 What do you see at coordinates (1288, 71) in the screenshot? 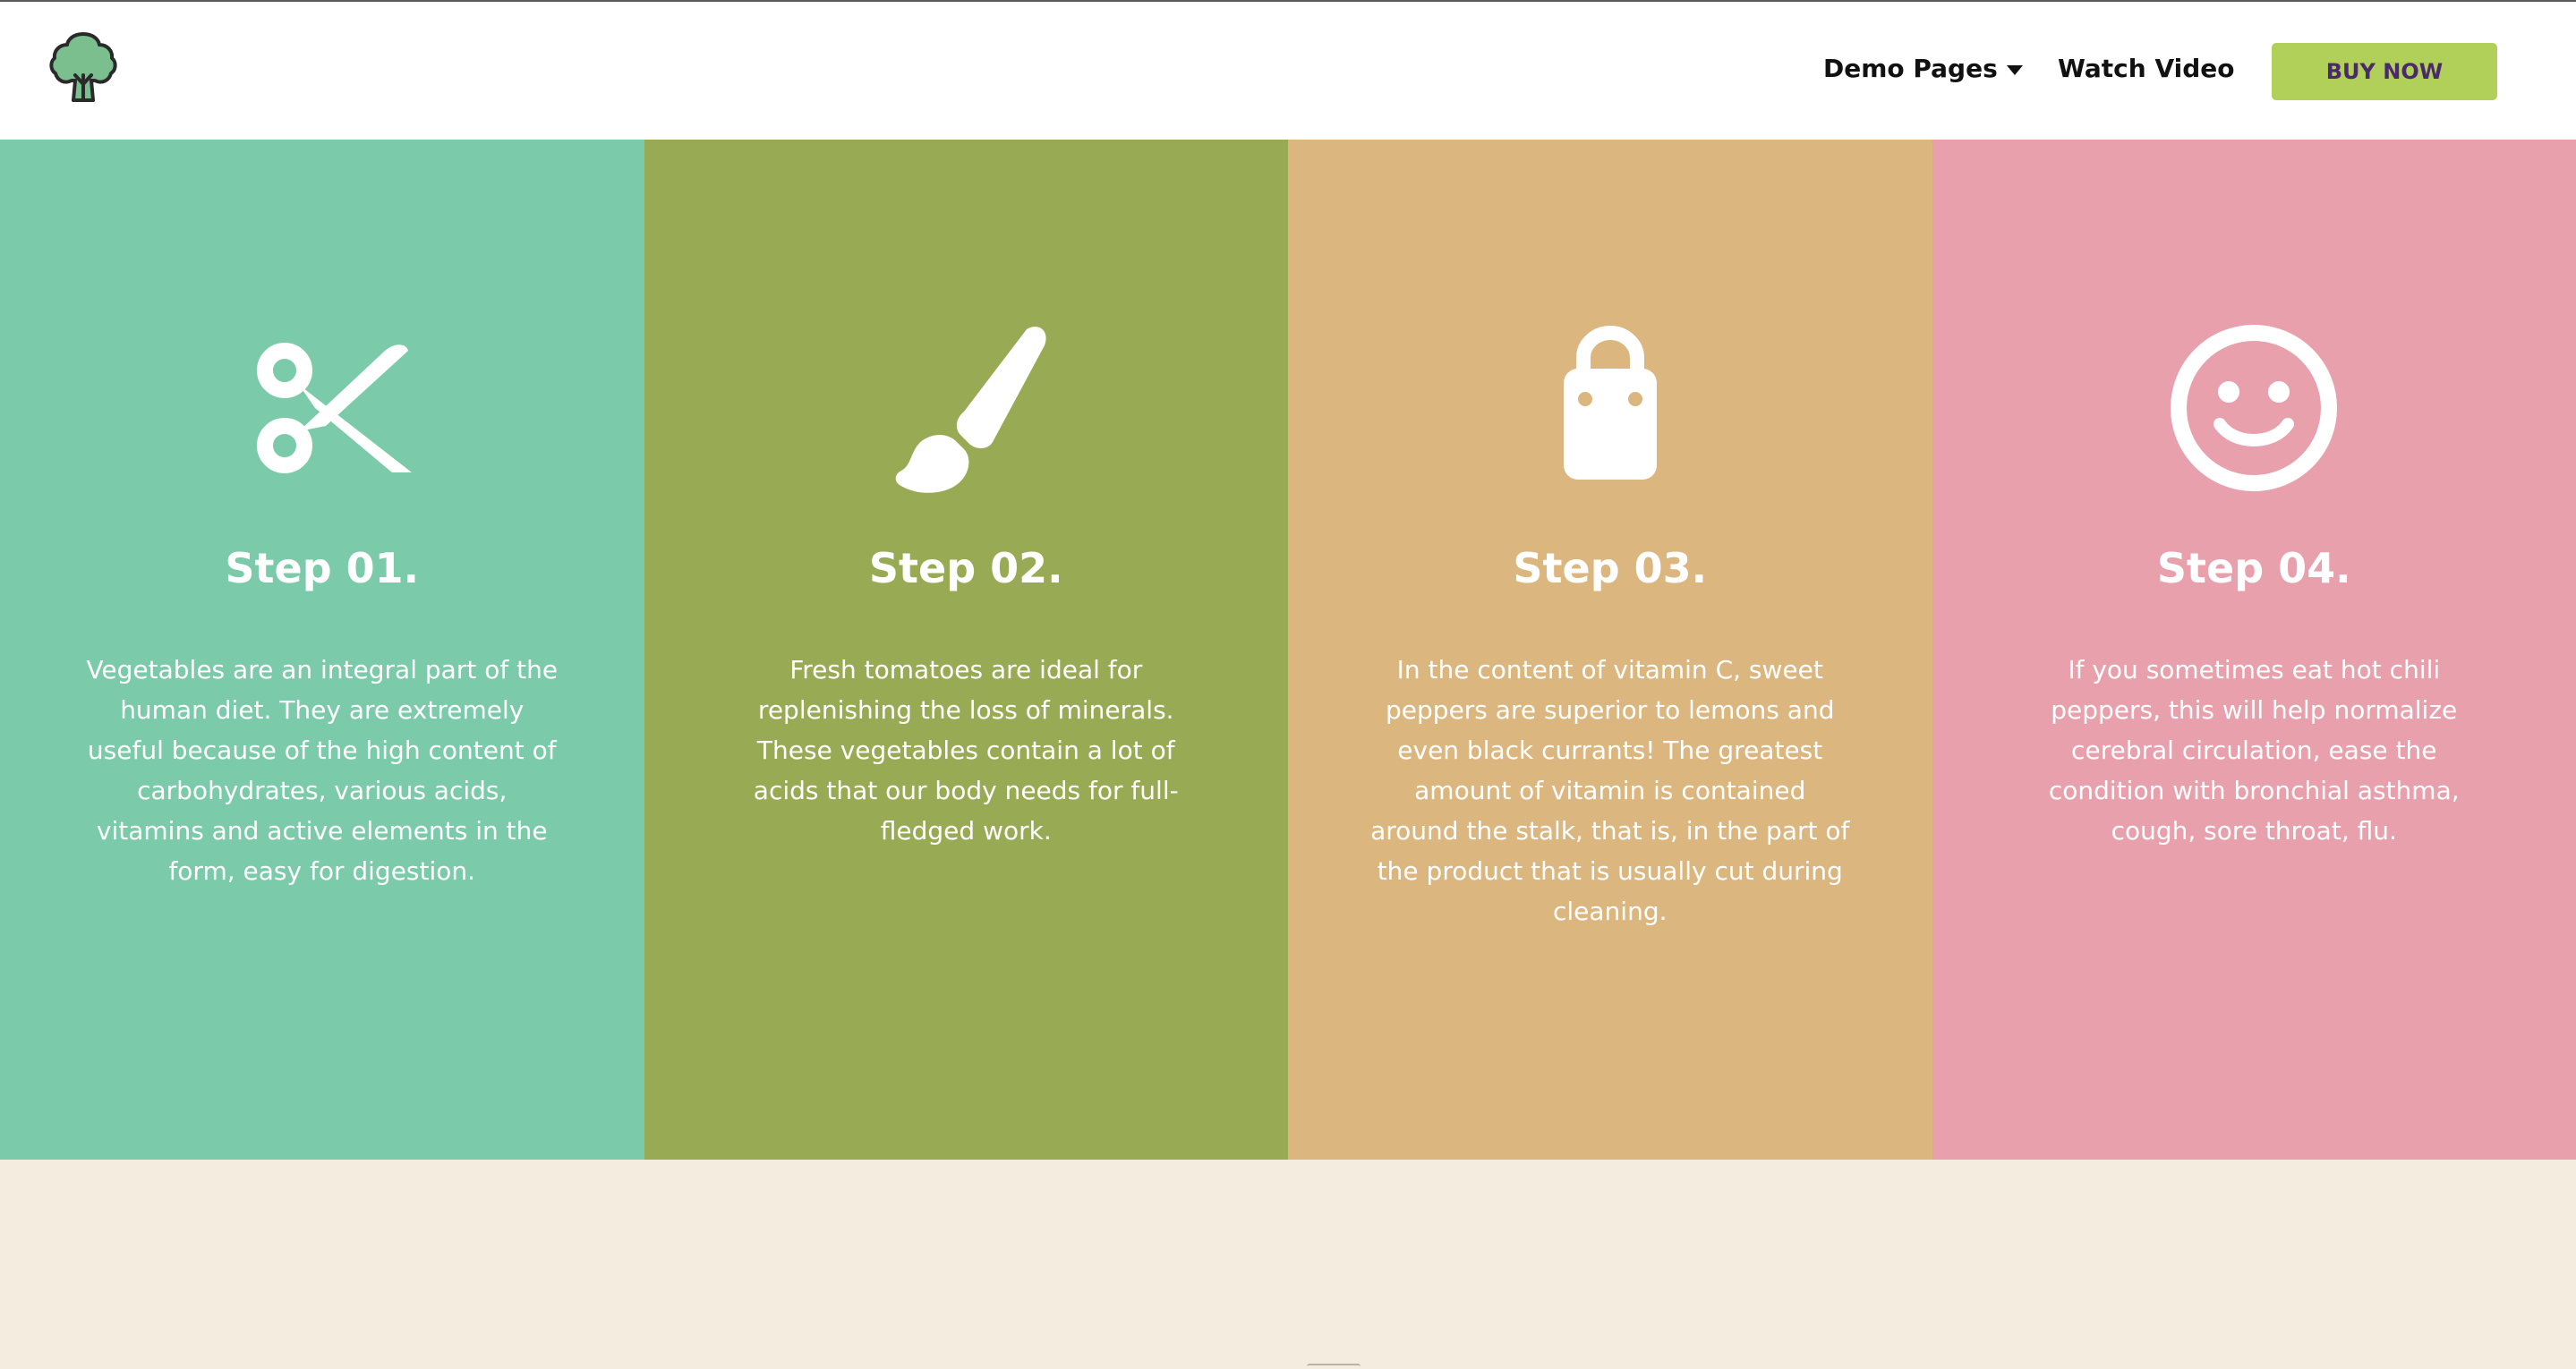
I see `site-header: Demo Pages Watch Video BUY NOW` at bounding box center [1288, 71].